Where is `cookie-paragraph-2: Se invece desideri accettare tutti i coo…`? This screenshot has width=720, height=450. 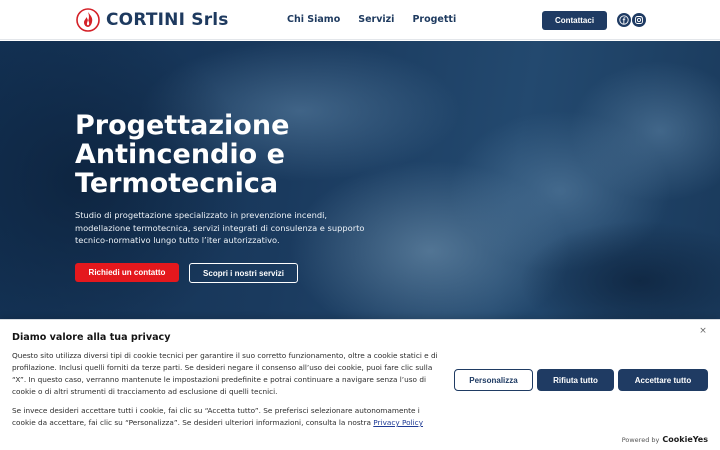 cookie-paragraph-2: Se invece desideri accettare tutti i coo… is located at coordinates (228, 417).